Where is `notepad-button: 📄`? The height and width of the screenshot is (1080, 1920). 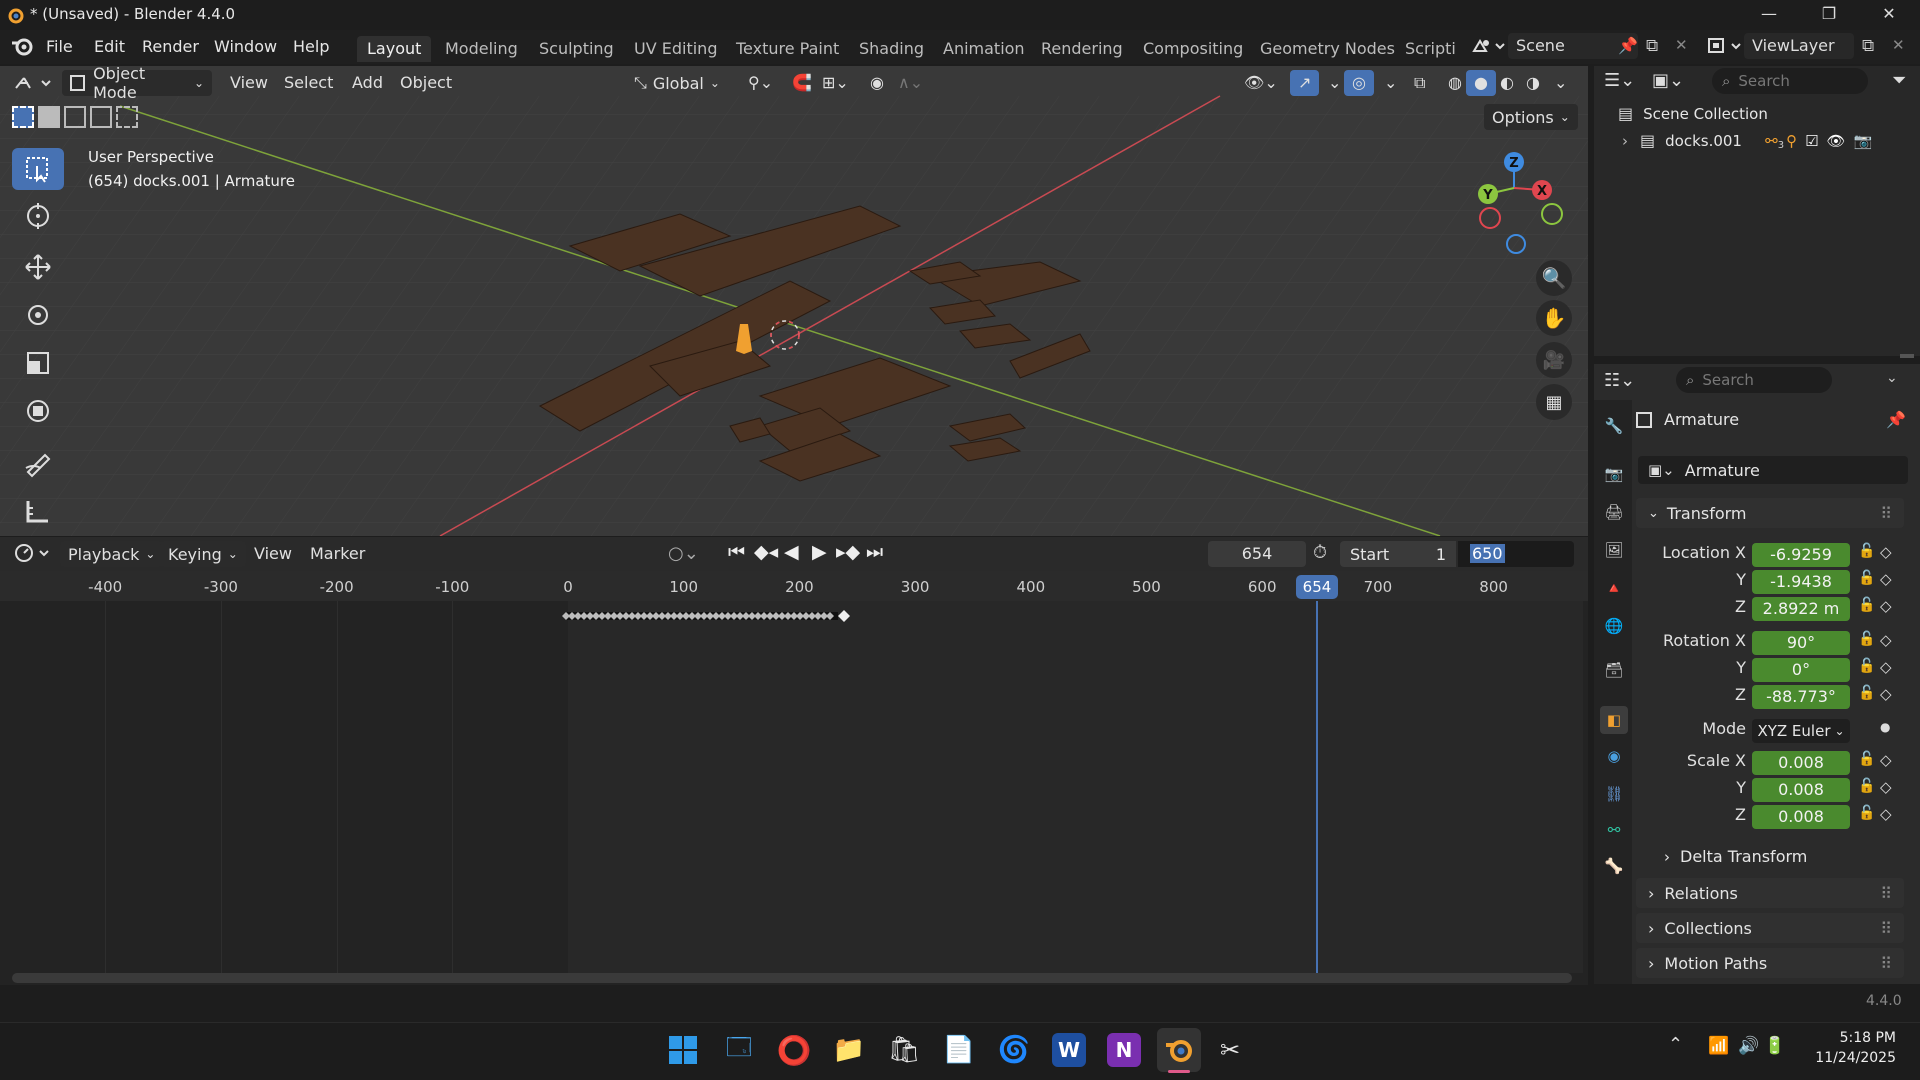 notepad-button: 📄 is located at coordinates (959, 1050).